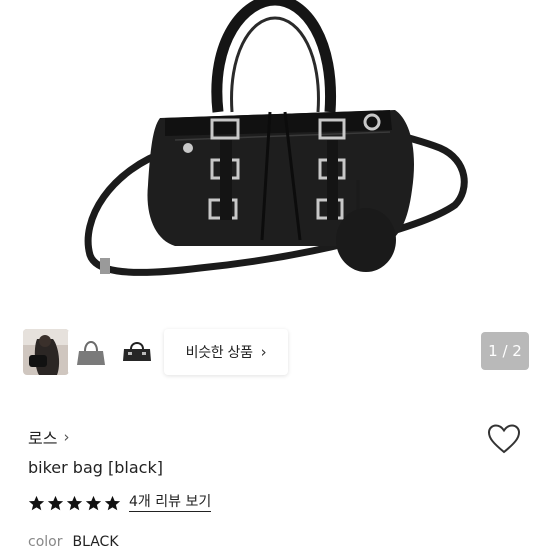 This screenshot has width=552, height=552. Describe the element at coordinates (219, 353) in the screenshot. I see `similar-products-label: 비슷한 상품` at that location.